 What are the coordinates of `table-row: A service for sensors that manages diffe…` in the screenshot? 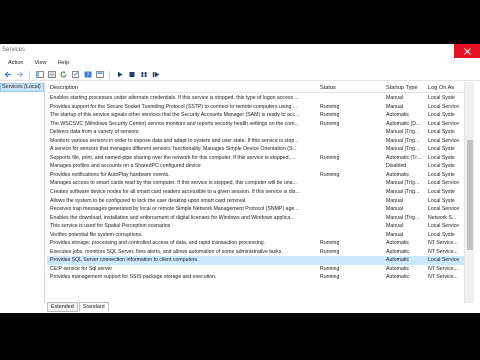 It's located at (255, 149).